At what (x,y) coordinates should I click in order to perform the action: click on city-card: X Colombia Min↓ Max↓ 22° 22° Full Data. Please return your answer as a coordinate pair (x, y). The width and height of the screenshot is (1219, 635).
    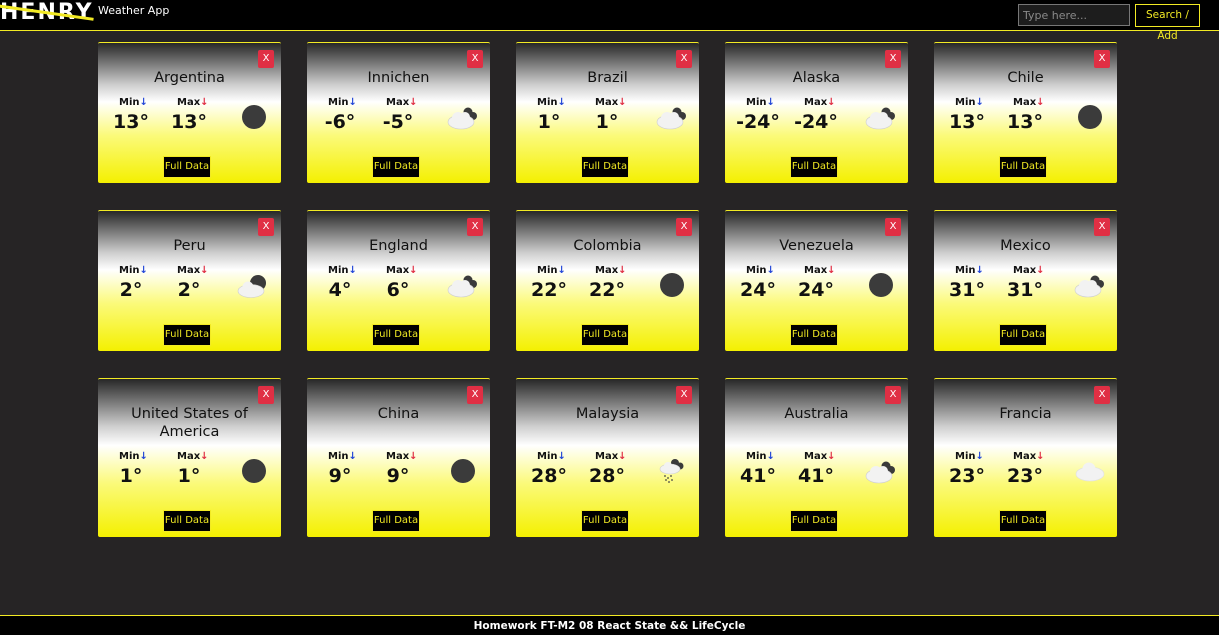
    Looking at the image, I should click on (607, 280).